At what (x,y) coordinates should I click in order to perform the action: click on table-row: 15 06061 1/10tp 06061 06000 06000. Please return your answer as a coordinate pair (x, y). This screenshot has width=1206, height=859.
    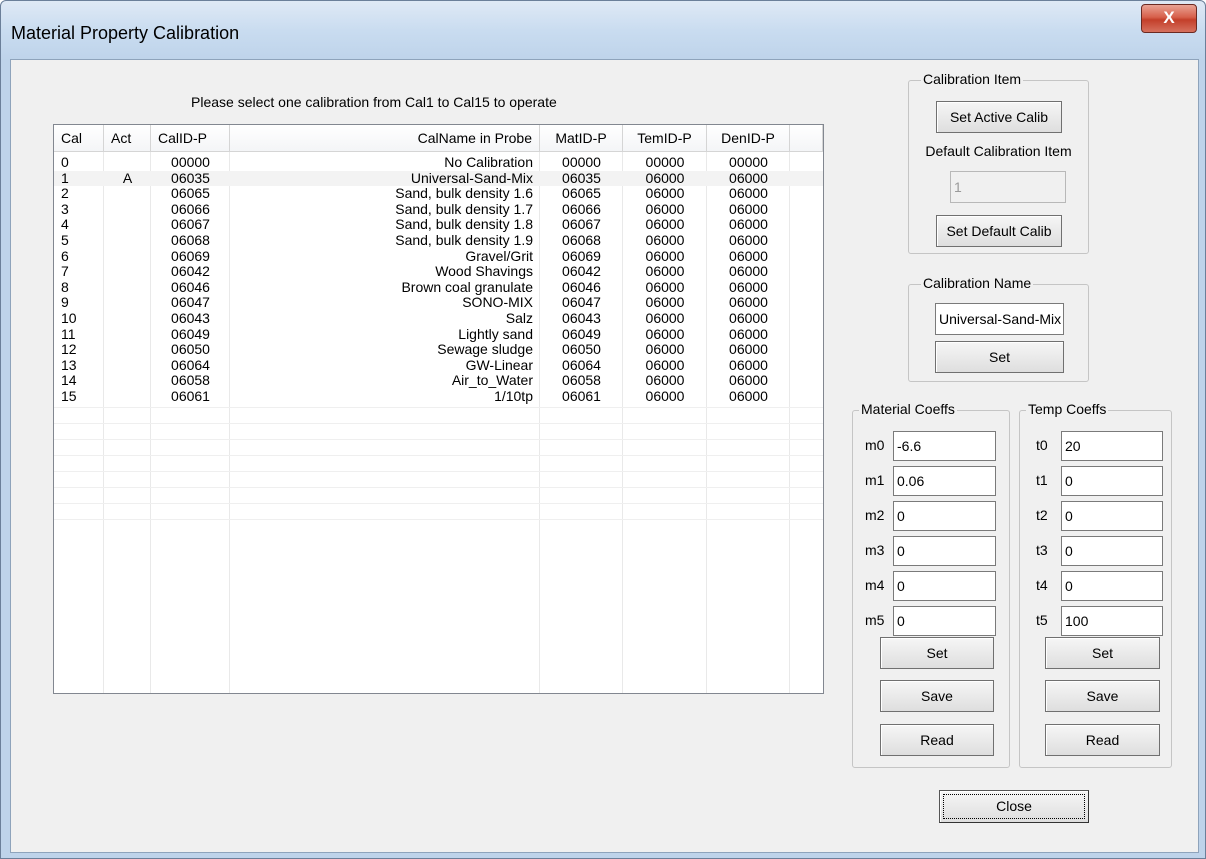
    Looking at the image, I should click on (438, 396).